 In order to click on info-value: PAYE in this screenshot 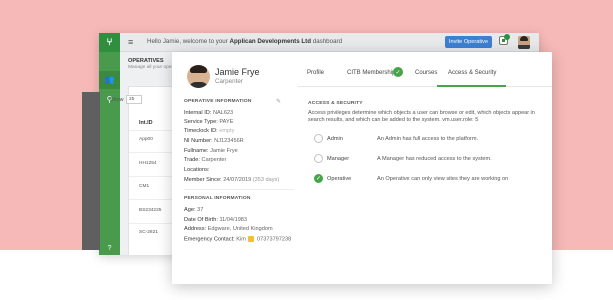, I will do `click(226, 122)`.